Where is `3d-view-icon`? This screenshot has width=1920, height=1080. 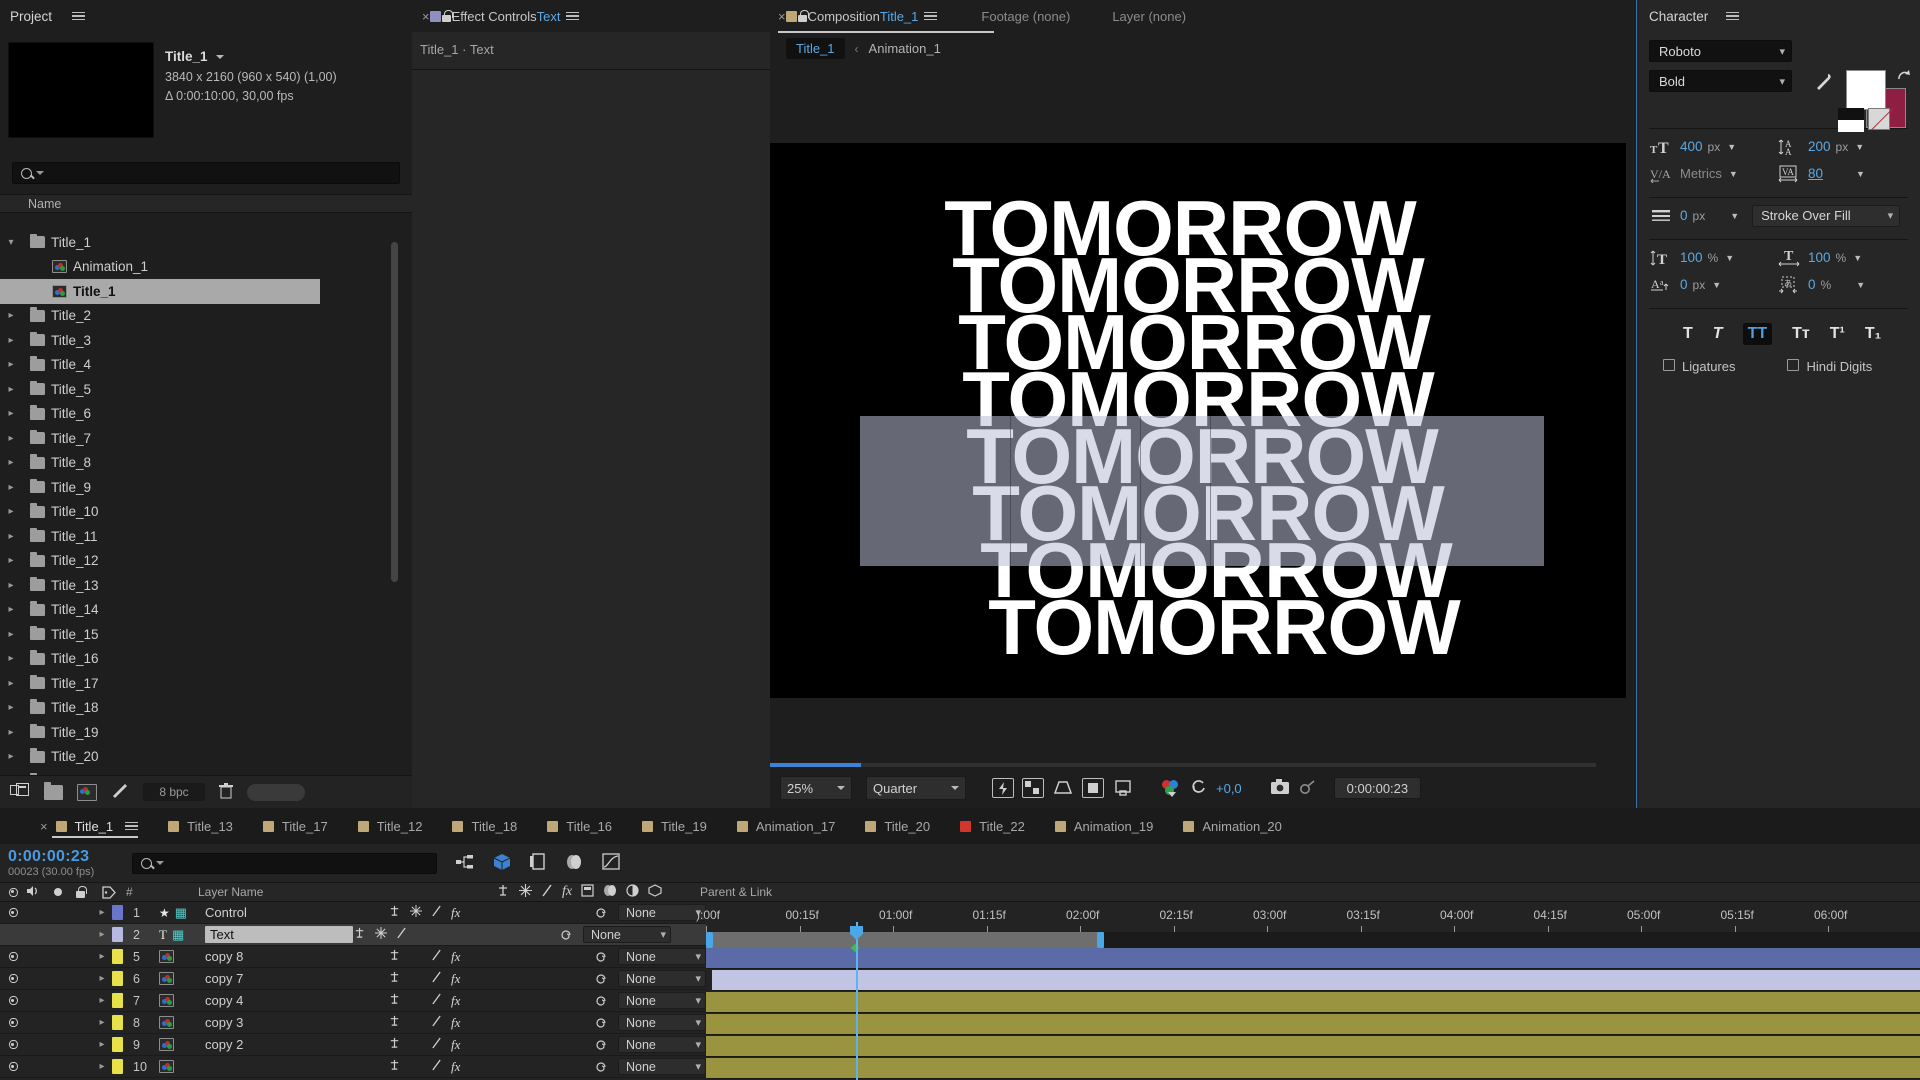
3d-view-icon is located at coordinates (1063, 788).